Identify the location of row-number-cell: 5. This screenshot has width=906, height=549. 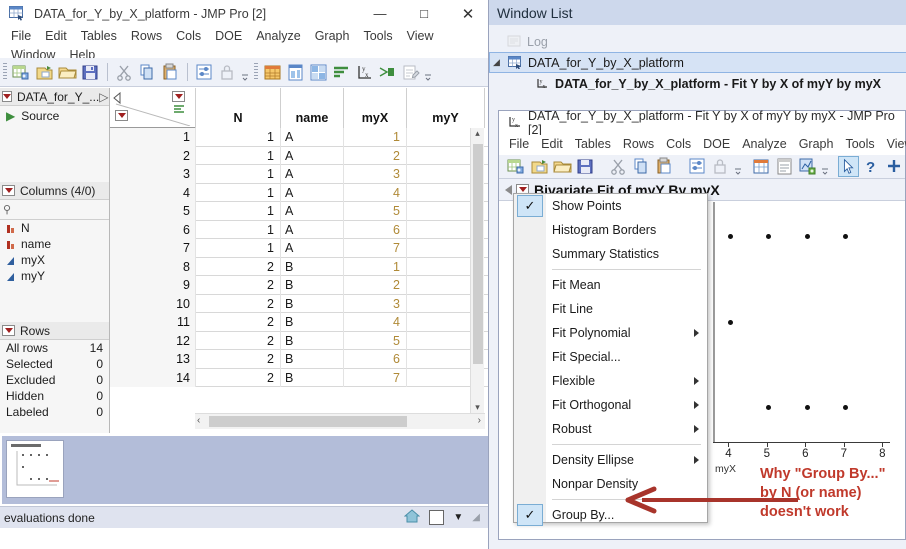
(152, 211).